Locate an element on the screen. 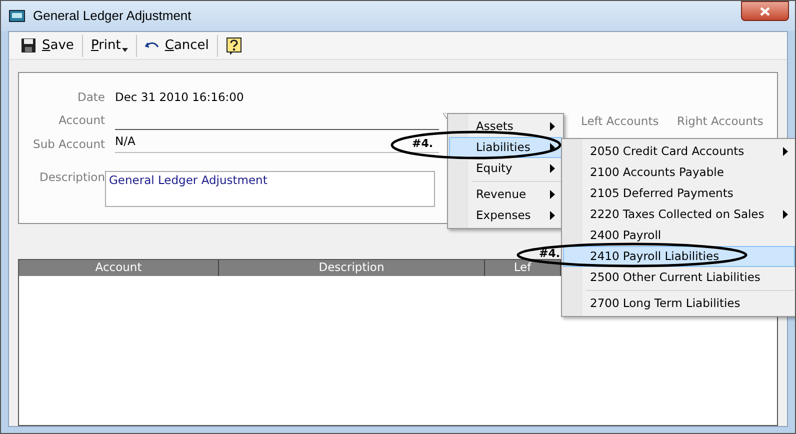 The image size is (796, 434). menu-item: Equity is located at coordinates (505, 168).